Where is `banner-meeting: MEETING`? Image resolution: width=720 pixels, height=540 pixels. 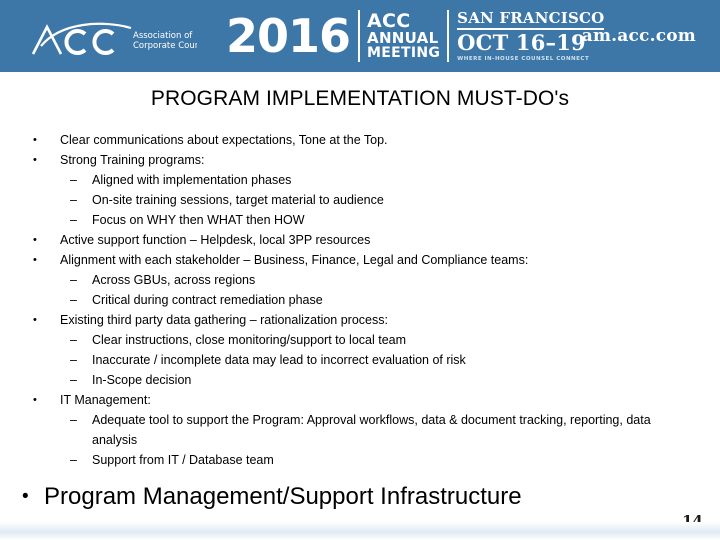
banner-meeting: MEETING is located at coordinates (404, 53).